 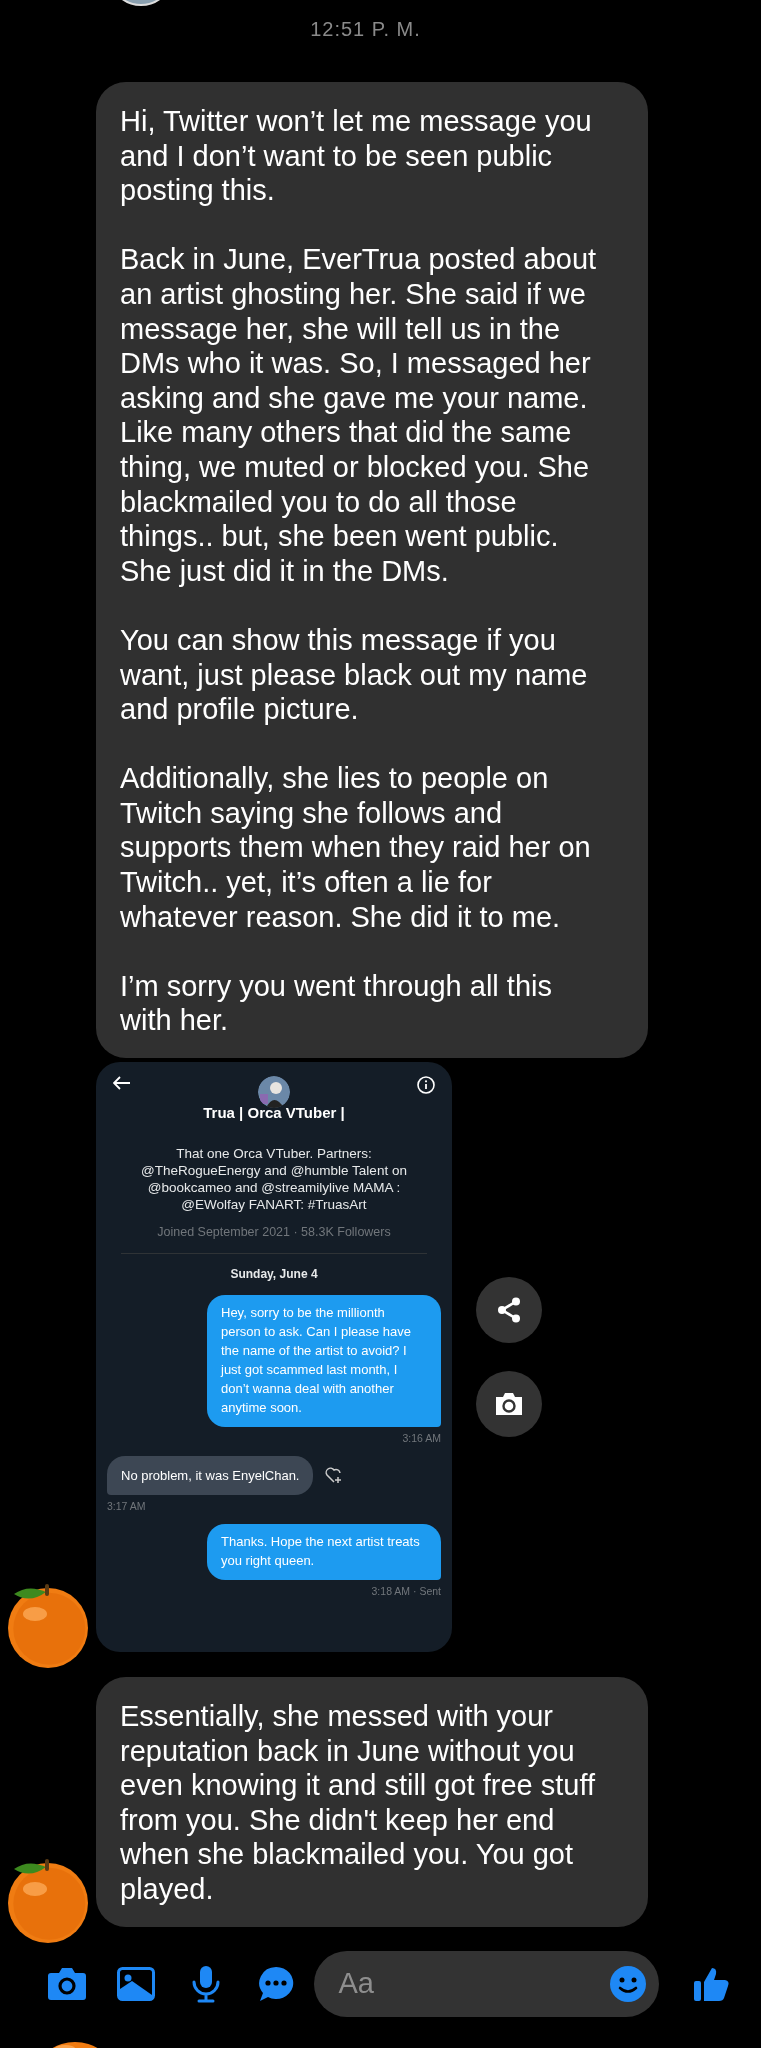 What do you see at coordinates (365, 30) in the screenshot?
I see `timestamp: 12:51 P. M.` at bounding box center [365, 30].